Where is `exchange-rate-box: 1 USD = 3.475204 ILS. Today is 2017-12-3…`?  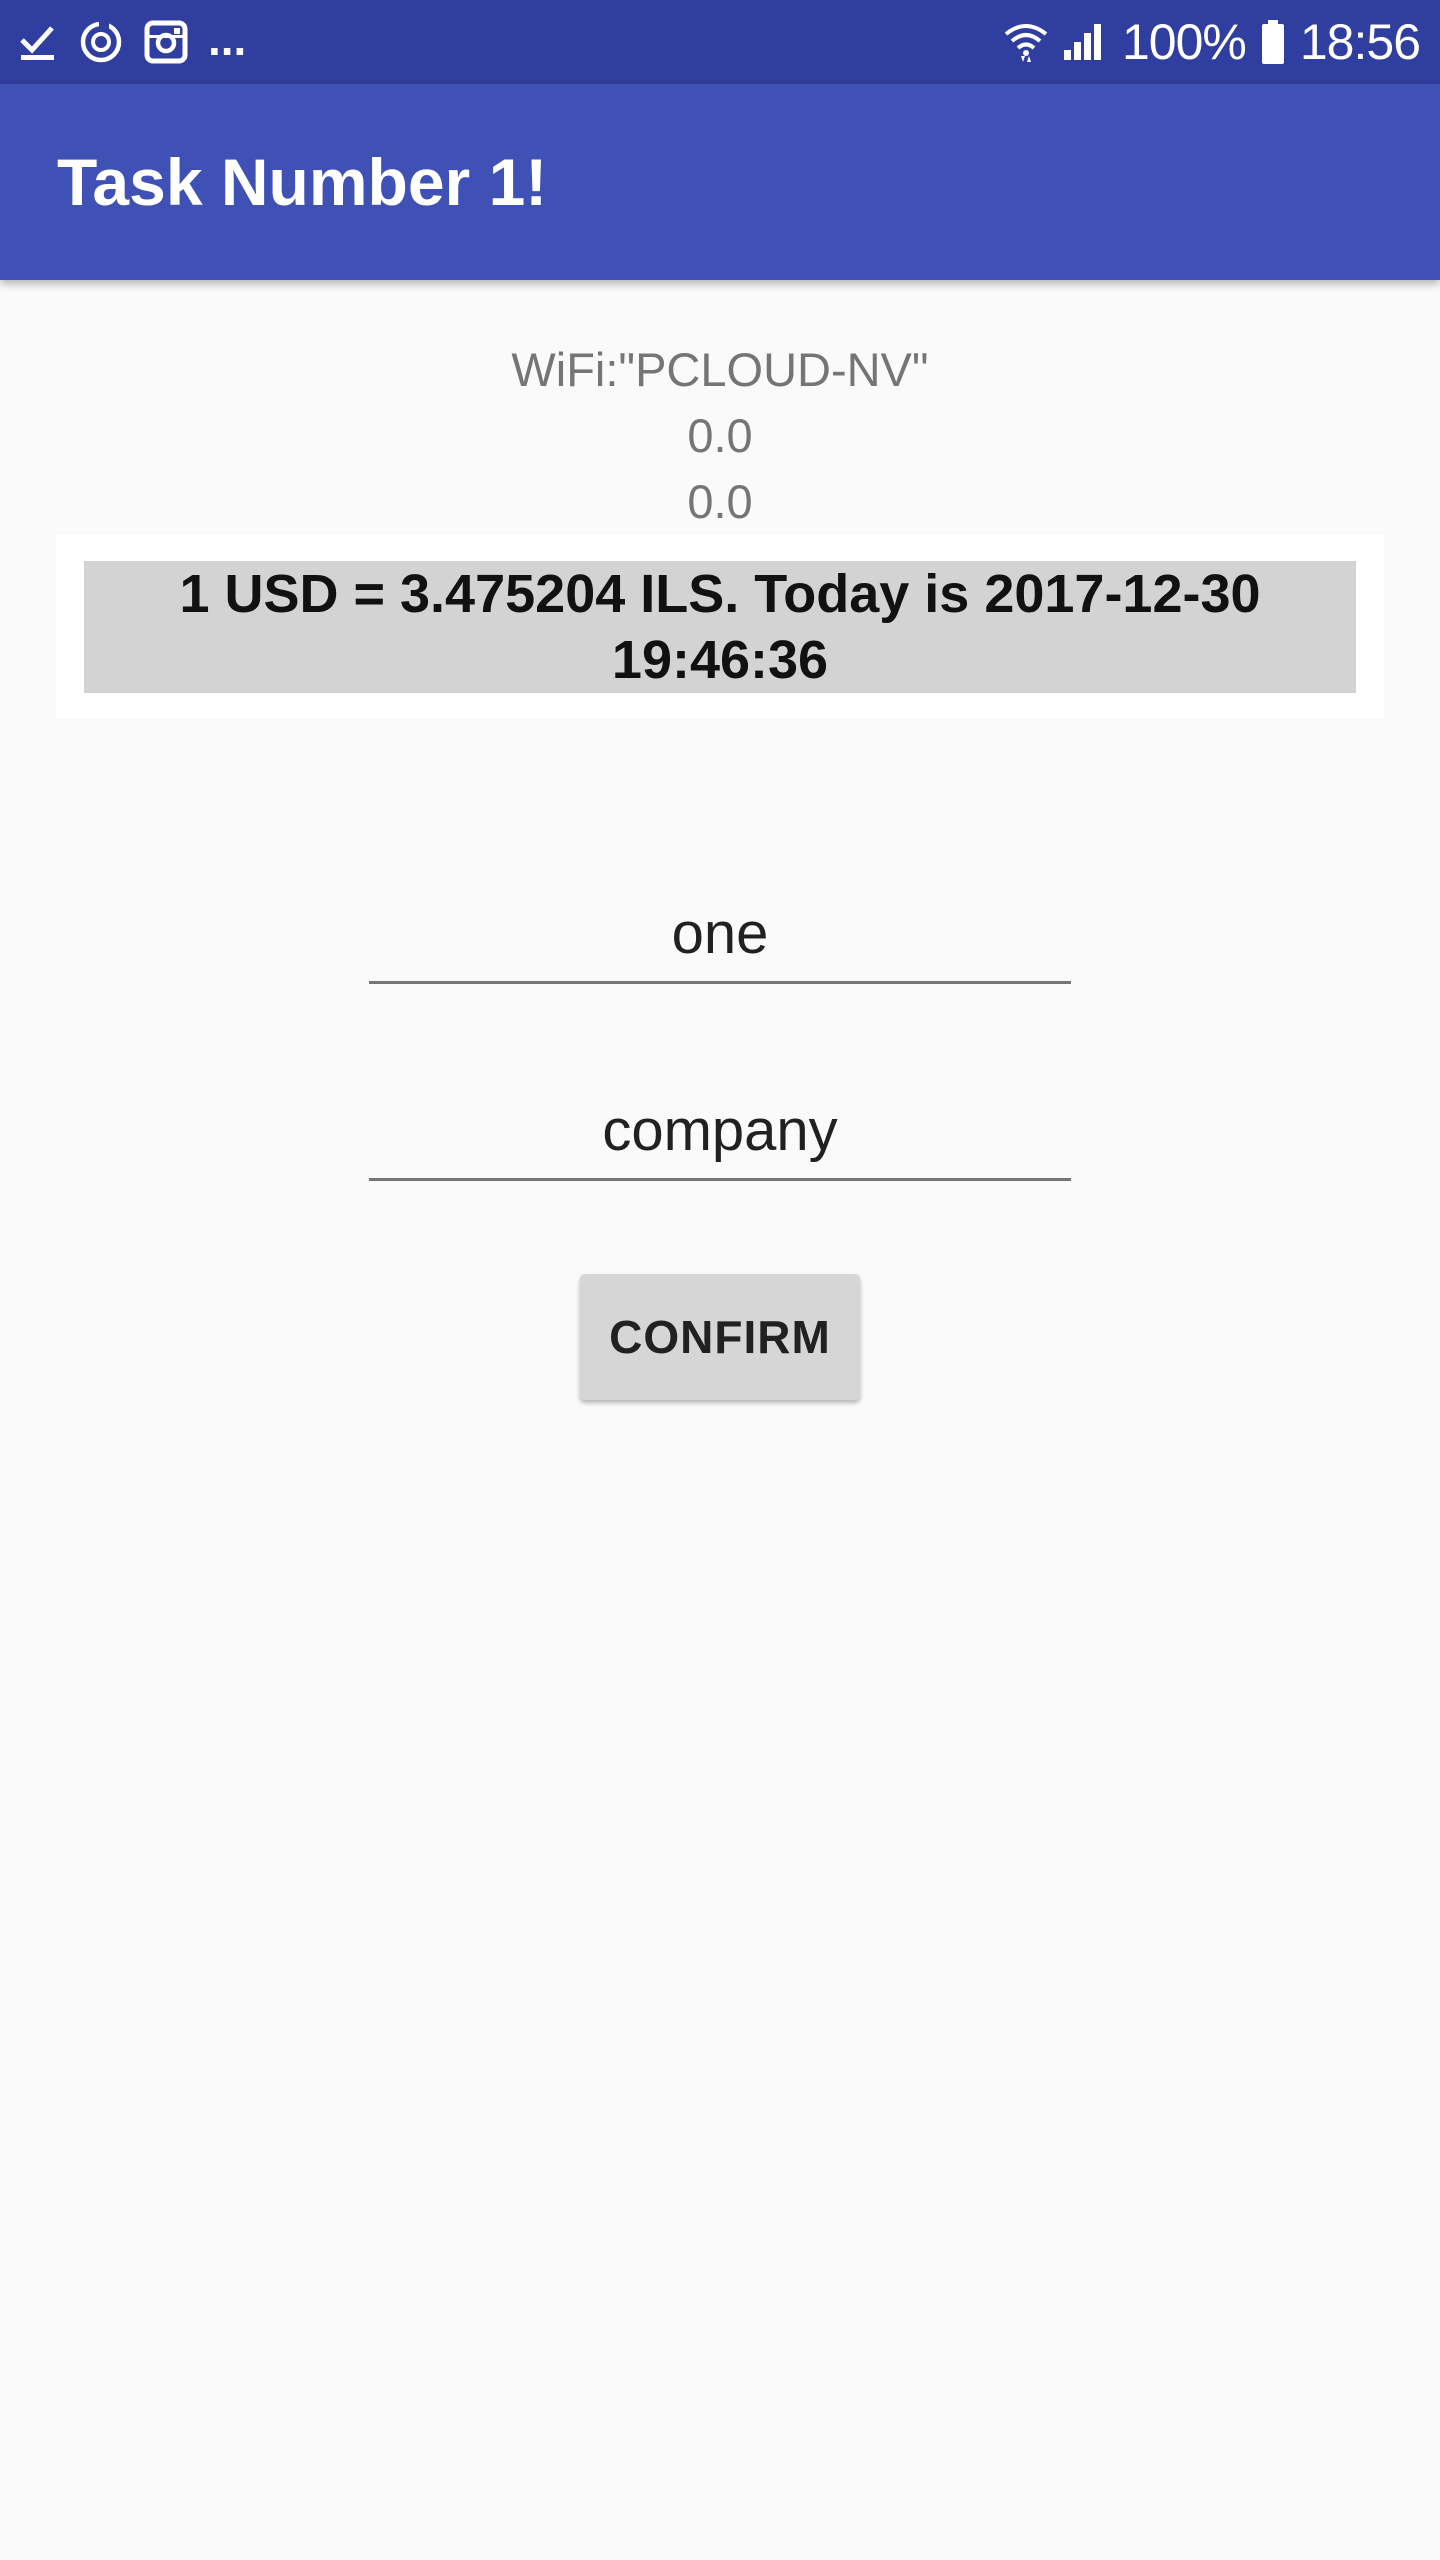 exchange-rate-box: 1 USD = 3.475204 ILS. Today is 2017-12-3… is located at coordinates (720, 627).